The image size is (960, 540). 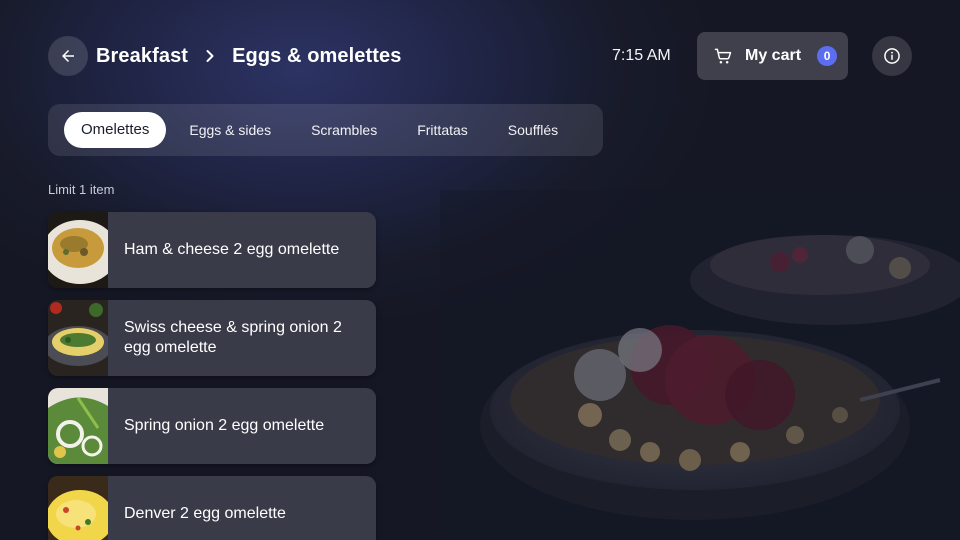 What do you see at coordinates (115, 130) in the screenshot?
I see `tab-omelettes: Omelettes` at bounding box center [115, 130].